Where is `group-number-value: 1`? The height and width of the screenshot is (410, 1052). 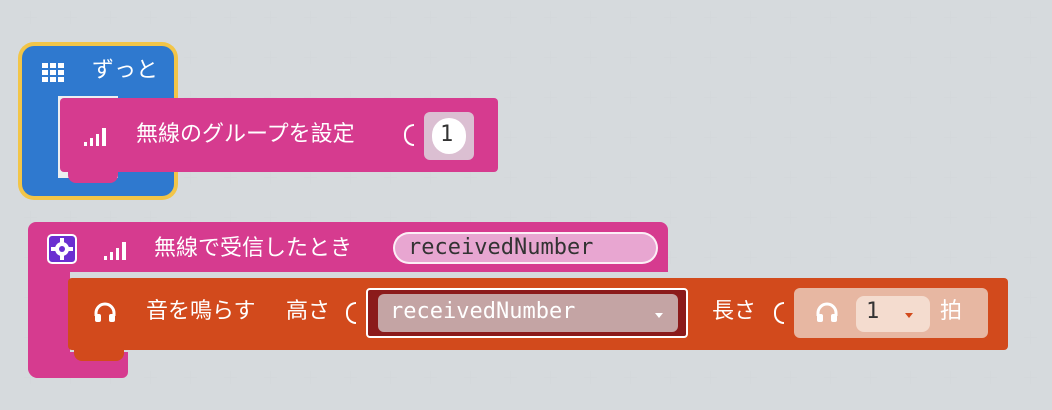 group-number-value: 1 is located at coordinates (447, 134).